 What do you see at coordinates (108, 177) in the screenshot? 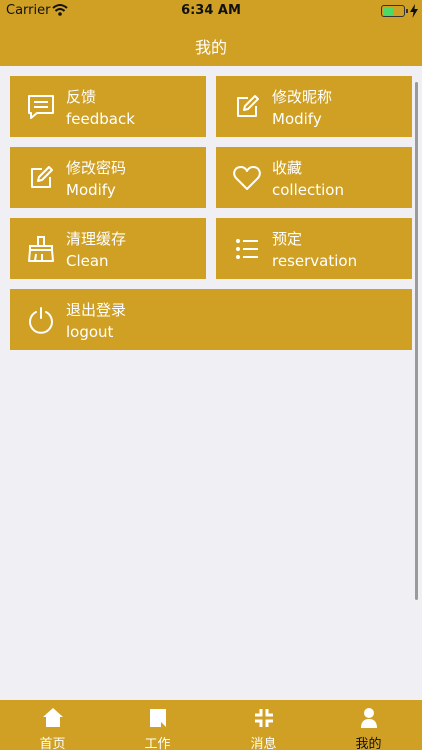
I see `modify-password-tile: 修改密码 Modify` at bounding box center [108, 177].